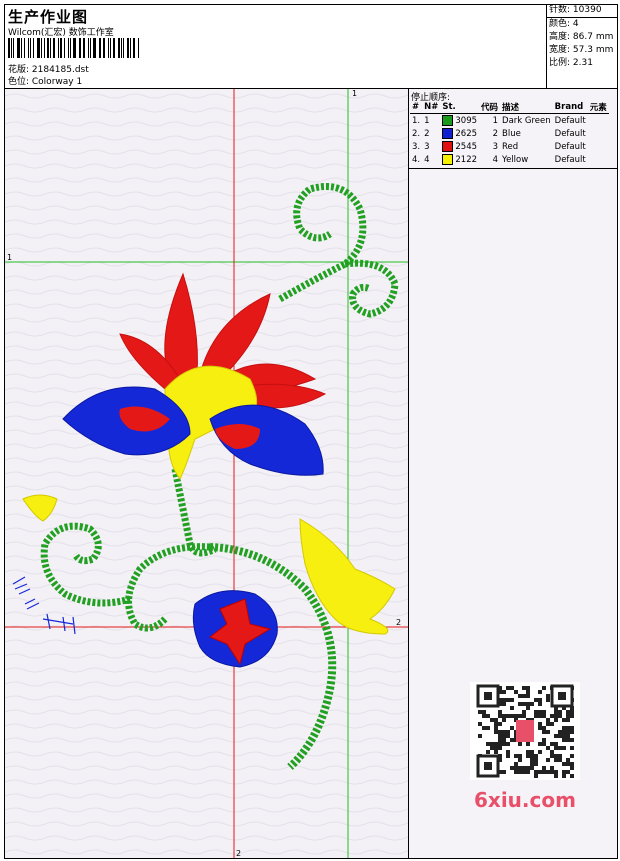 The image size is (620, 861). I want to click on row-index: 2., so click(416, 133).